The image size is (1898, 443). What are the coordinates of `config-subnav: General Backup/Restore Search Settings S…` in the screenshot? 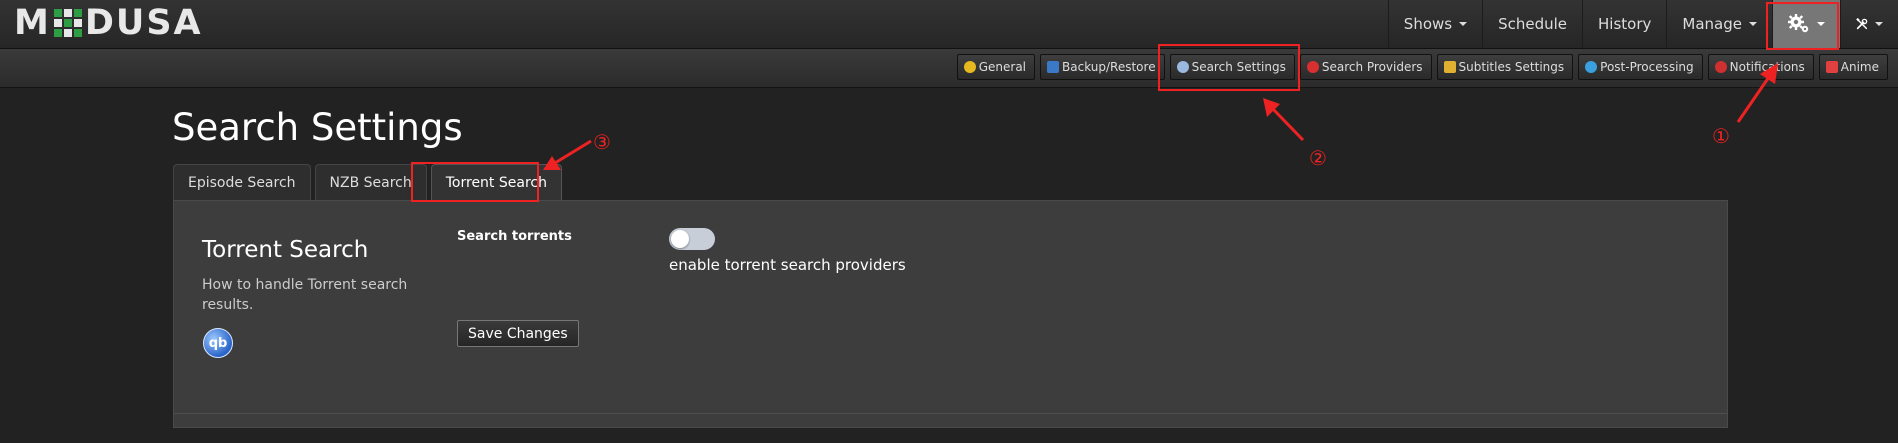 It's located at (949, 68).